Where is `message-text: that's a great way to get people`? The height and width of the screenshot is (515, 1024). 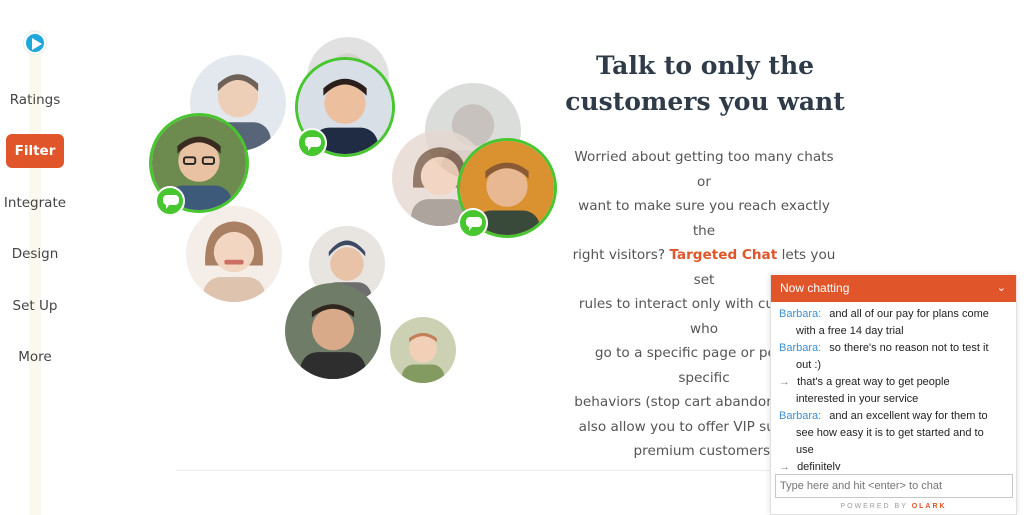
message-text: that's a great way to get people is located at coordinates (873, 382).